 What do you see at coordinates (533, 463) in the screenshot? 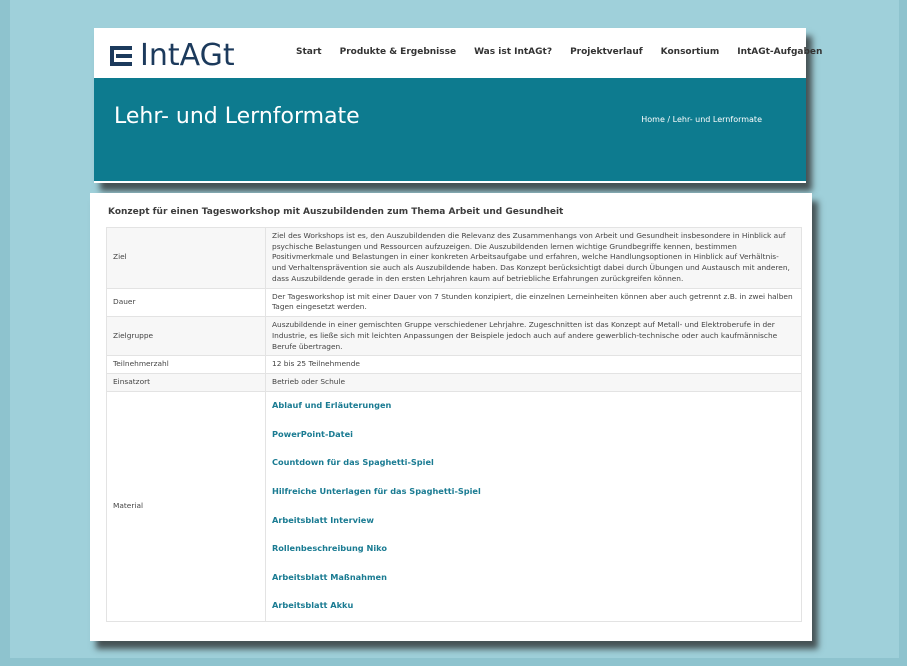
I see `list-item: Countdown für das Spaghetti-Spiel` at bounding box center [533, 463].